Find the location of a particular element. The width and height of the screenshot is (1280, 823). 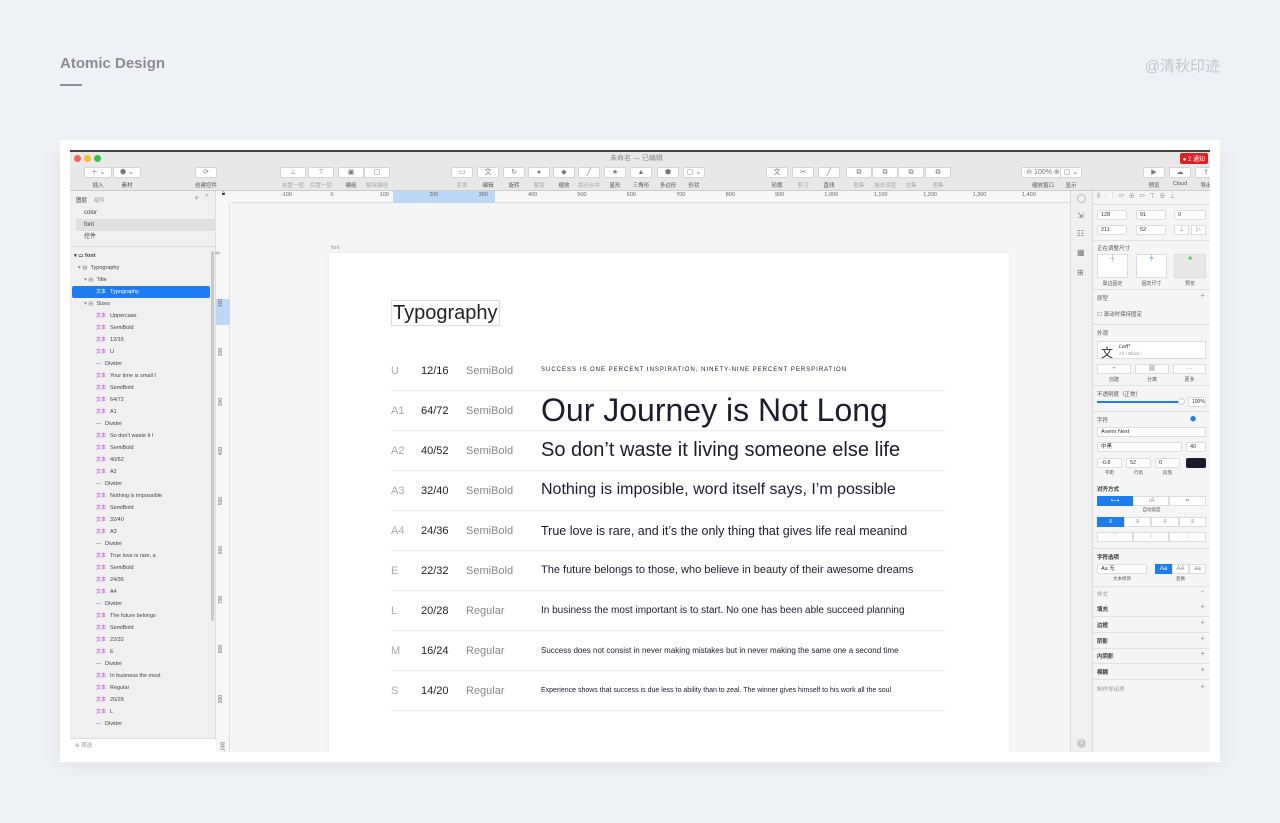

text-color-swatch is located at coordinates (1196, 463).